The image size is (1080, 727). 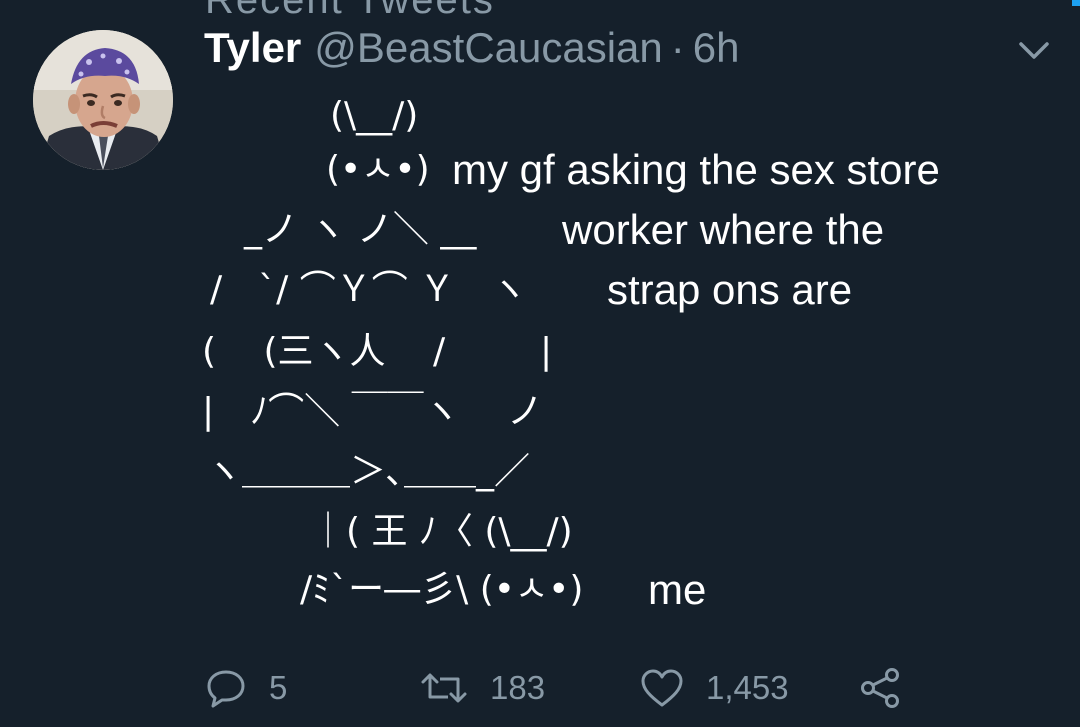 I want to click on reply-icon, so click(x=226, y=689).